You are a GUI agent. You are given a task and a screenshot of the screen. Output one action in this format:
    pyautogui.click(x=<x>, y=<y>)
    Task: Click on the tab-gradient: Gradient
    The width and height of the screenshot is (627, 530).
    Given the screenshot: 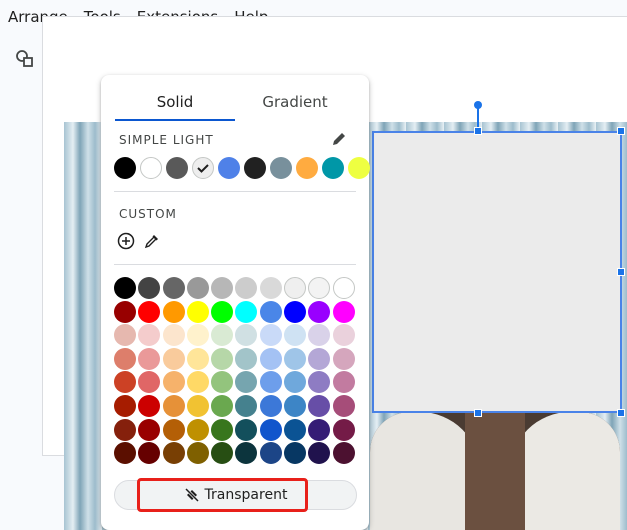 What is the action you would take?
    pyautogui.click(x=295, y=105)
    